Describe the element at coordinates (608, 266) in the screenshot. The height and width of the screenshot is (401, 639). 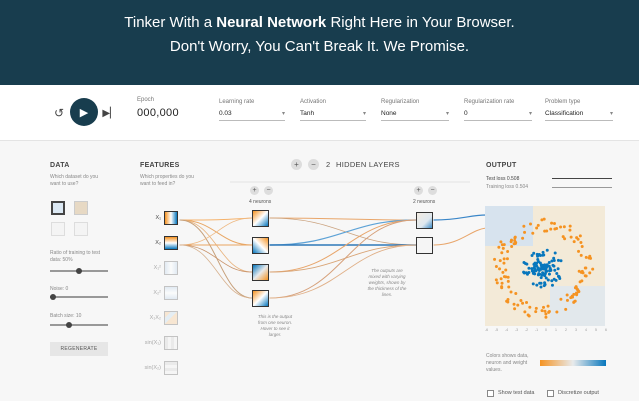
I see `y-axis` at that location.